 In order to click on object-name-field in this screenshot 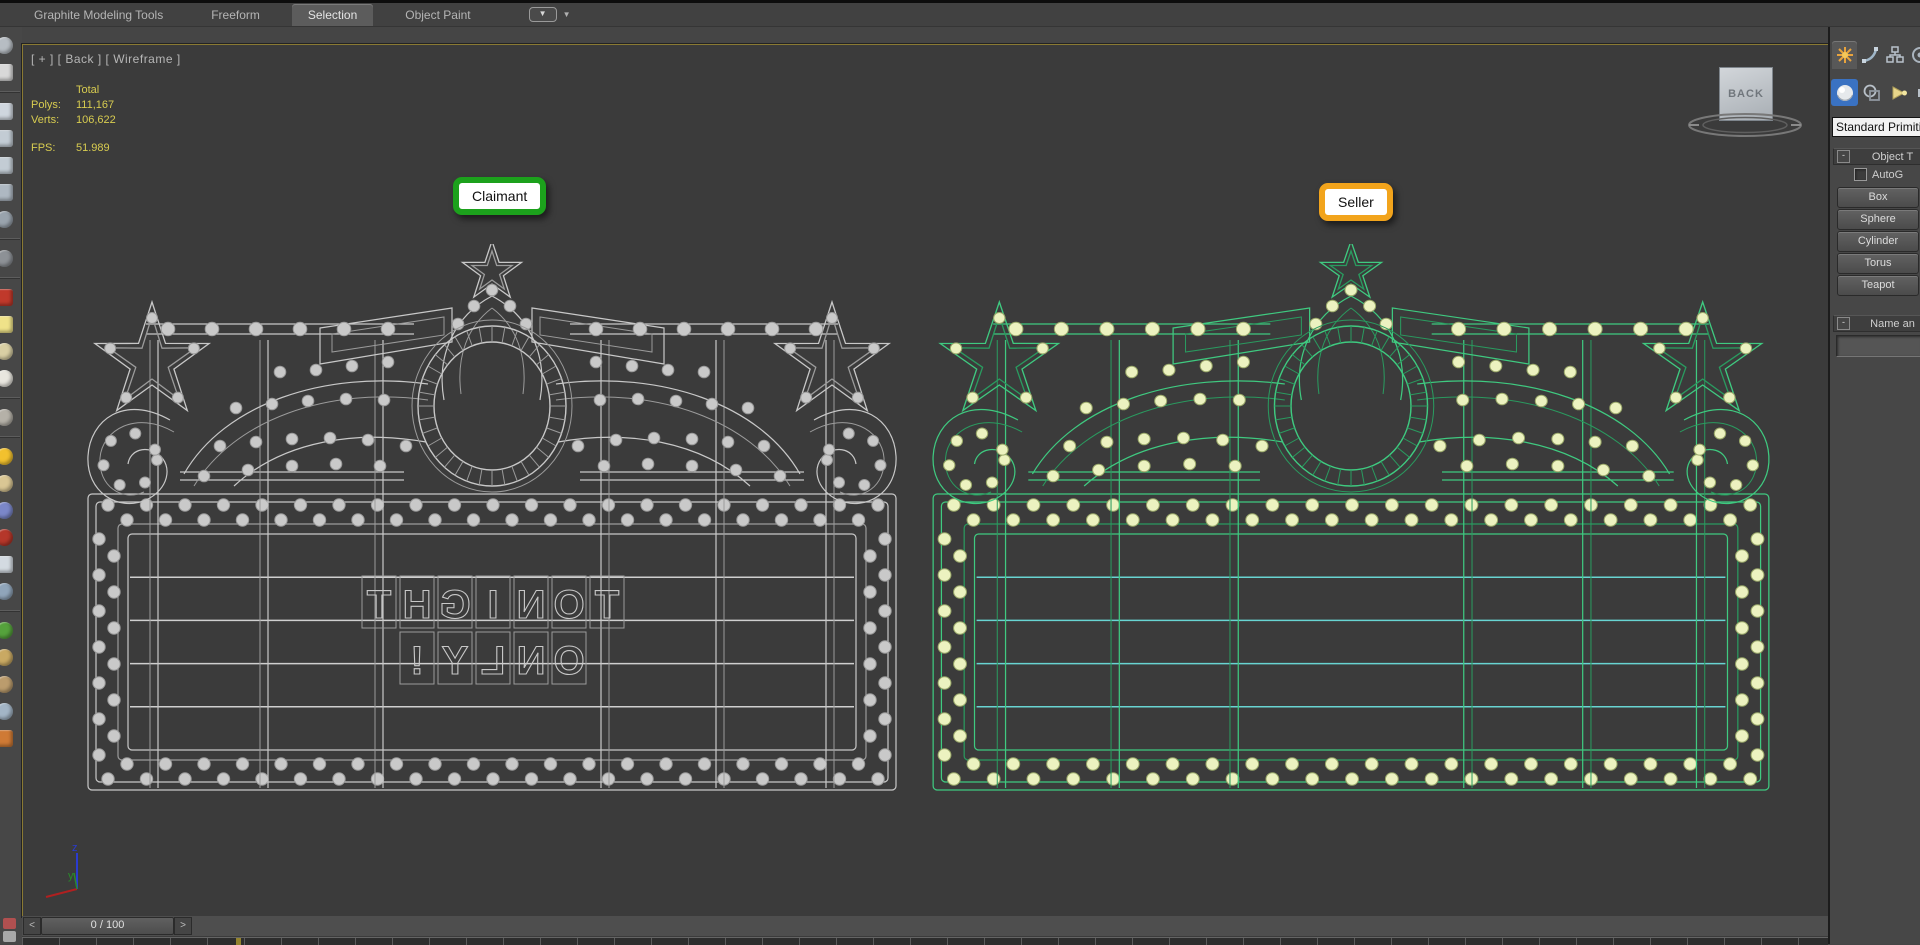, I will do `click(1878, 346)`.